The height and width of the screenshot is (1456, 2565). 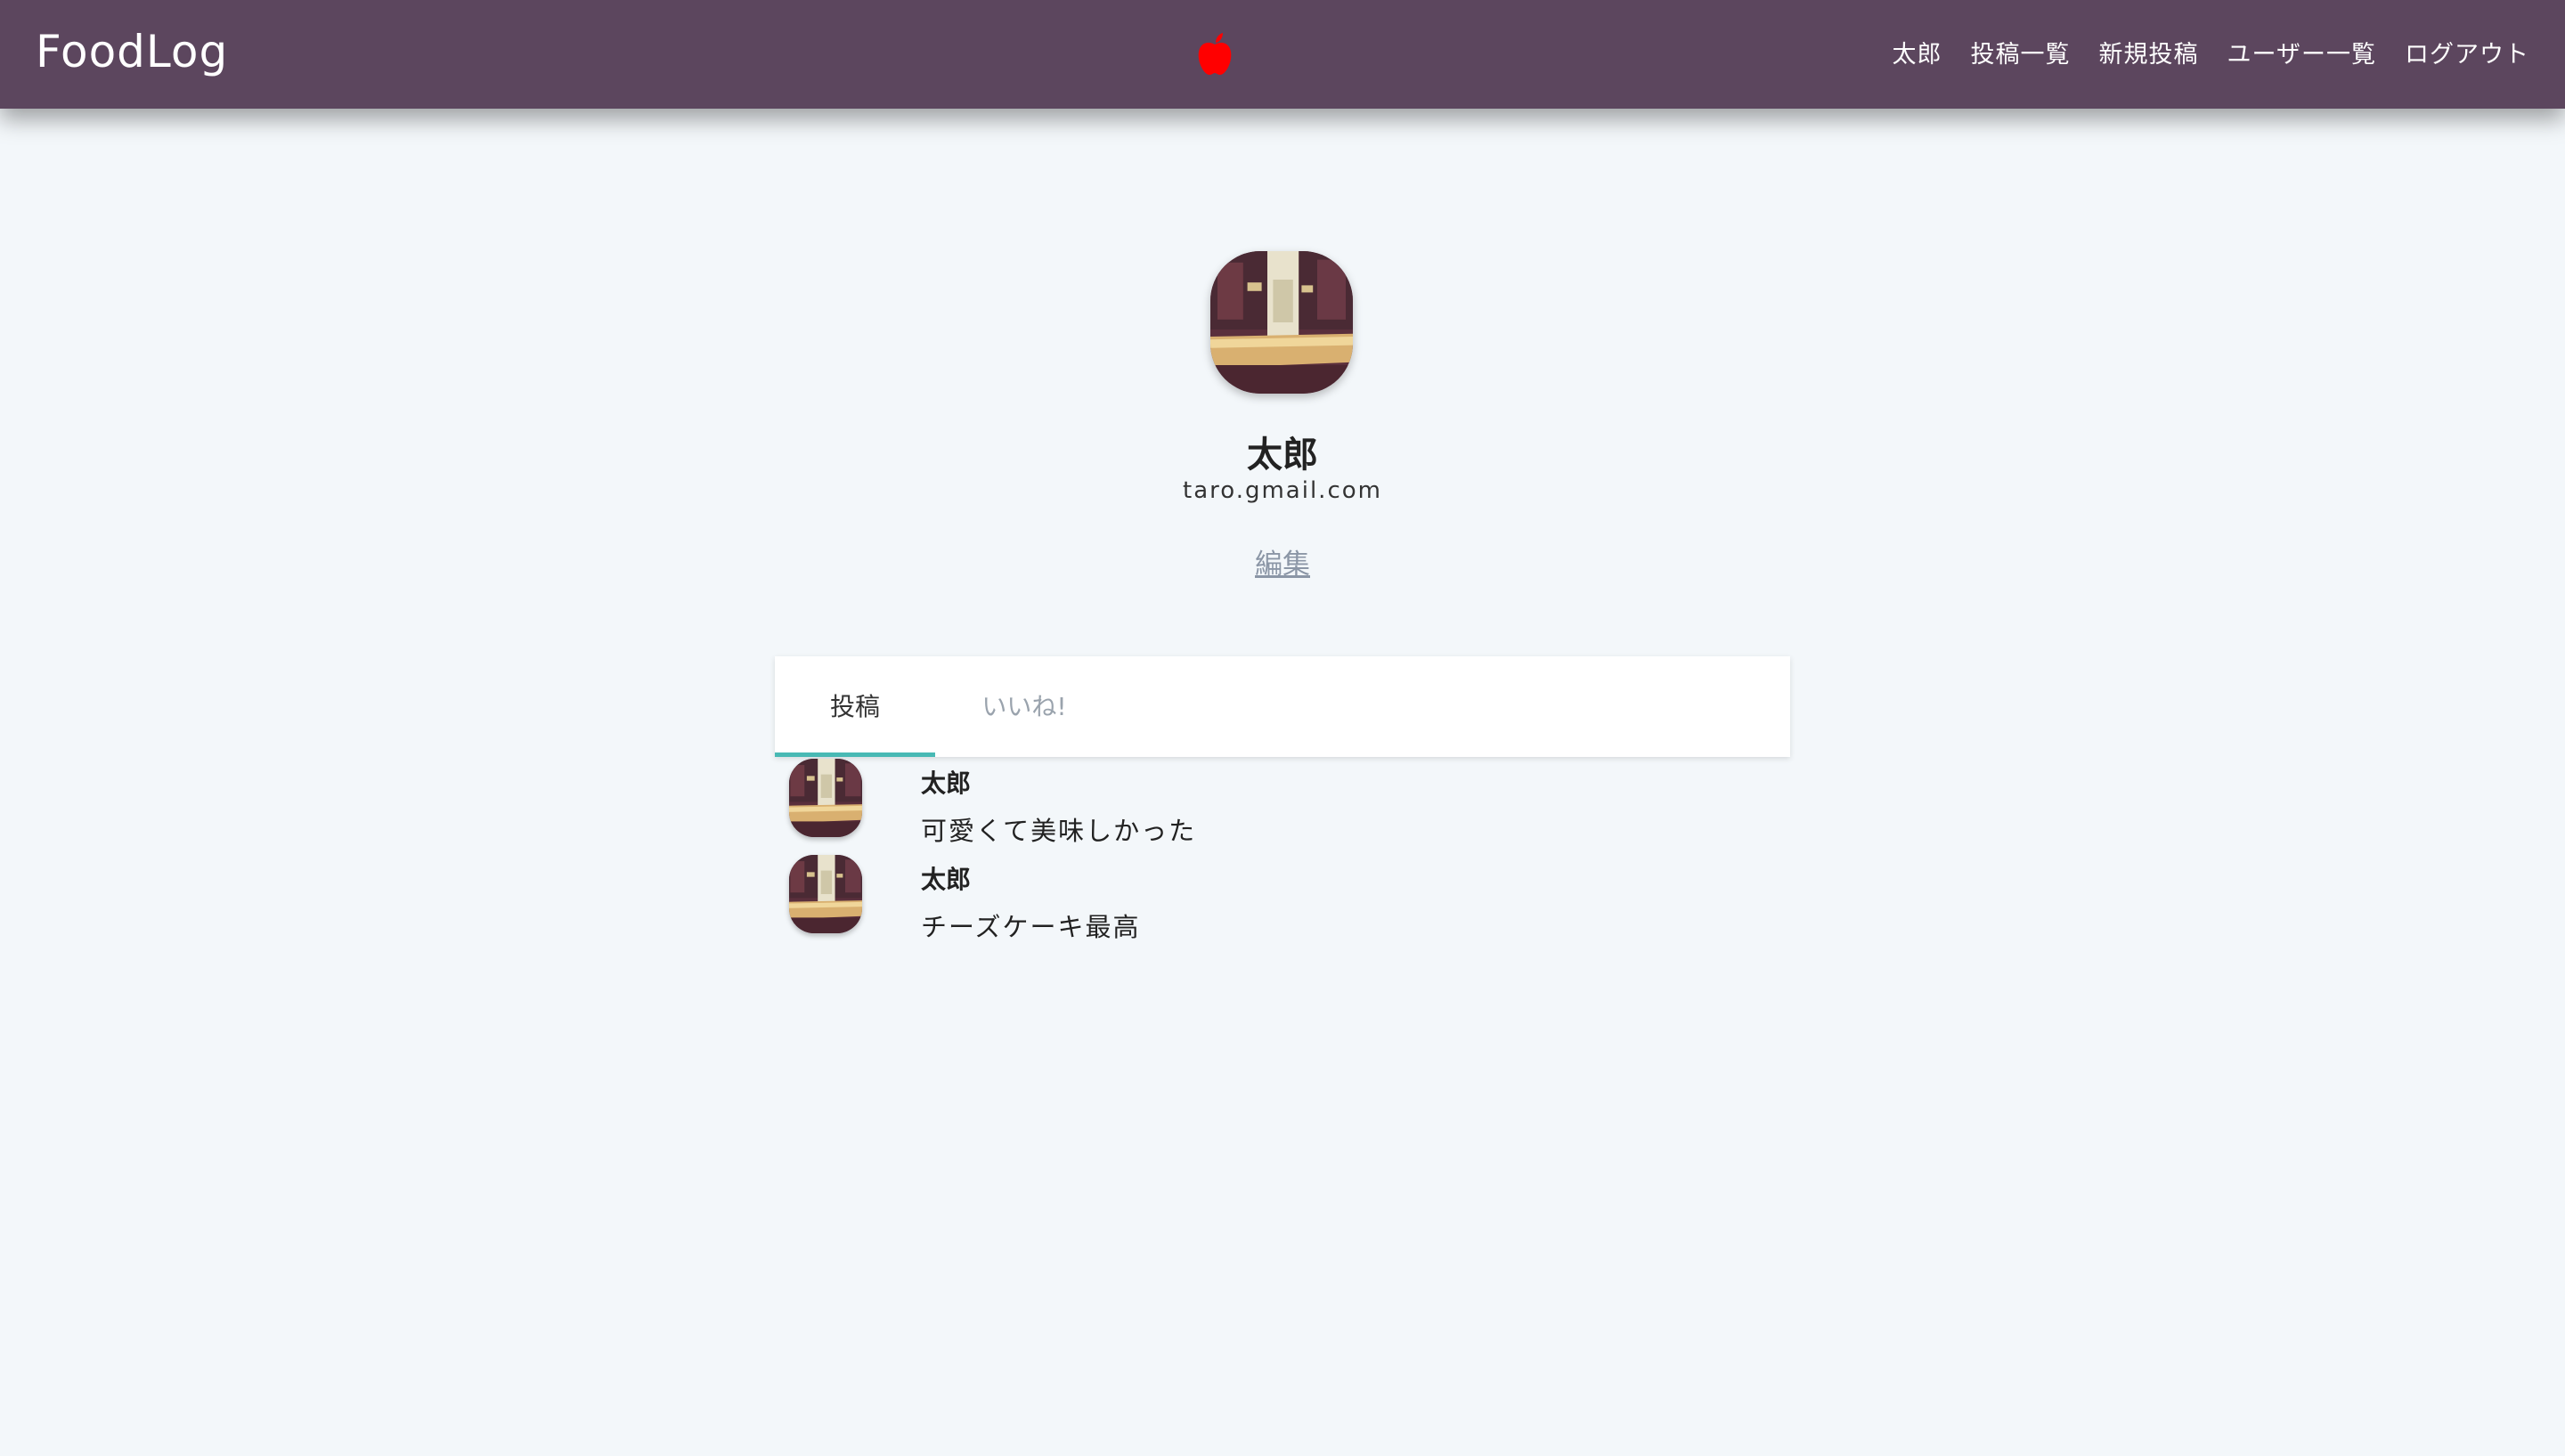 I want to click on nav-link-users: ユーザー一覧, so click(x=2301, y=52).